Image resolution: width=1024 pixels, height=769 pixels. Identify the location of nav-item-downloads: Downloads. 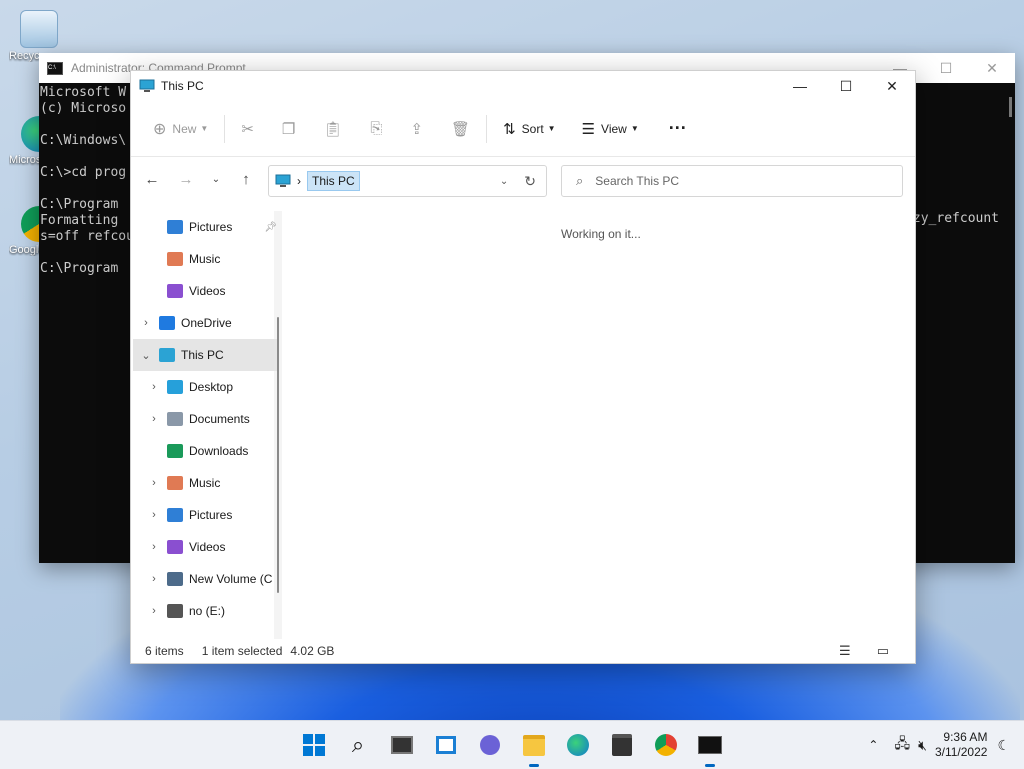
(206, 451).